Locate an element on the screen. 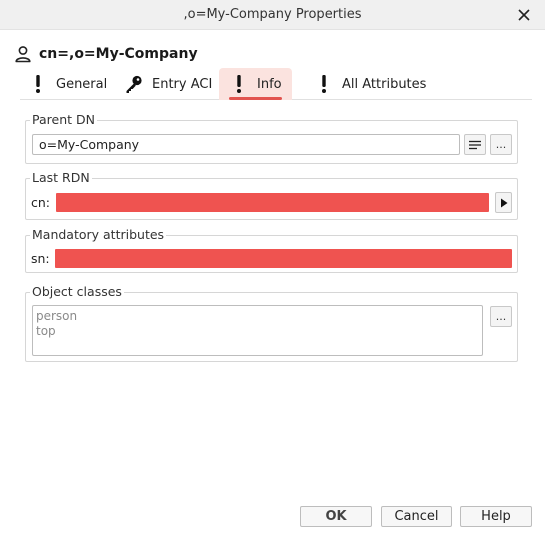 This screenshot has width=545, height=538. close-icon is located at coordinates (524, 15).